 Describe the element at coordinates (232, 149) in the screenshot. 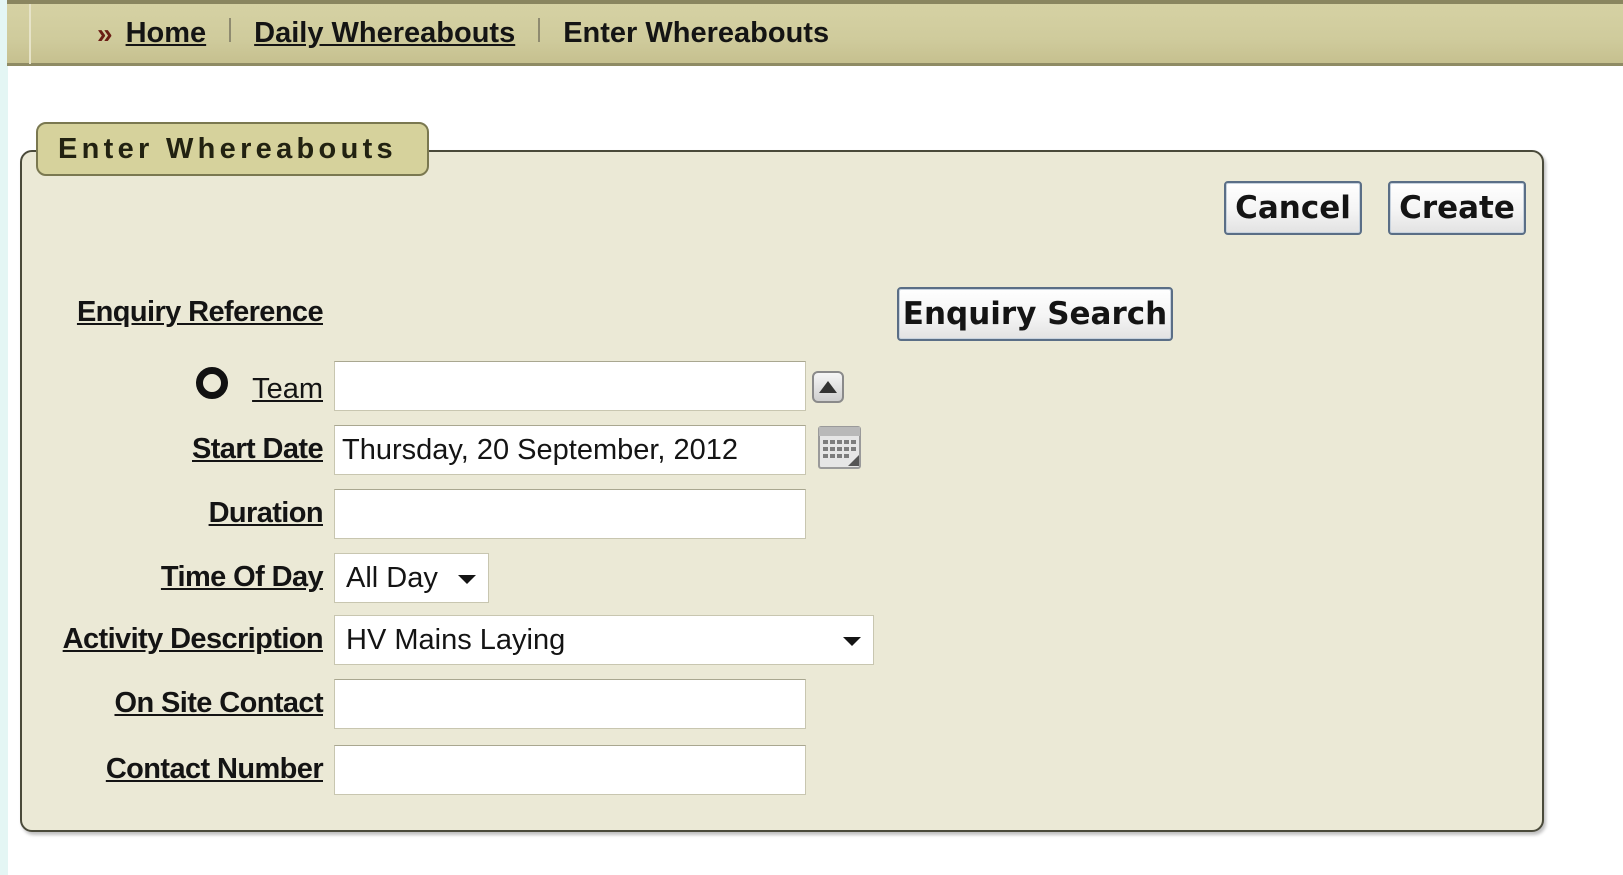

I see `panel-title: Enter Whereabouts` at that location.